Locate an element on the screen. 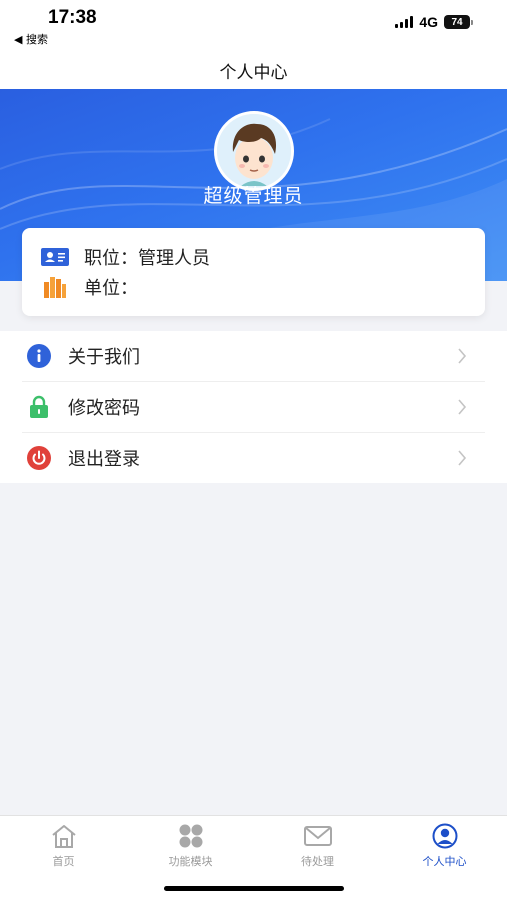 Image resolution: width=507 pixels, height=900 pixels. position-value: 管理人员 is located at coordinates (174, 258).